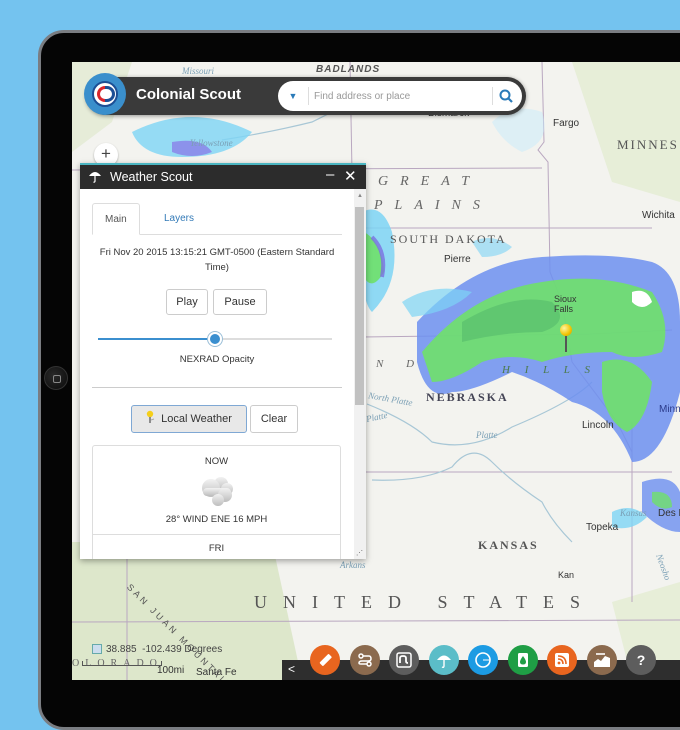 Image resolution: width=680 pixels, height=730 pixels. What do you see at coordinates (56, 378) in the screenshot?
I see `home-button` at bounding box center [56, 378].